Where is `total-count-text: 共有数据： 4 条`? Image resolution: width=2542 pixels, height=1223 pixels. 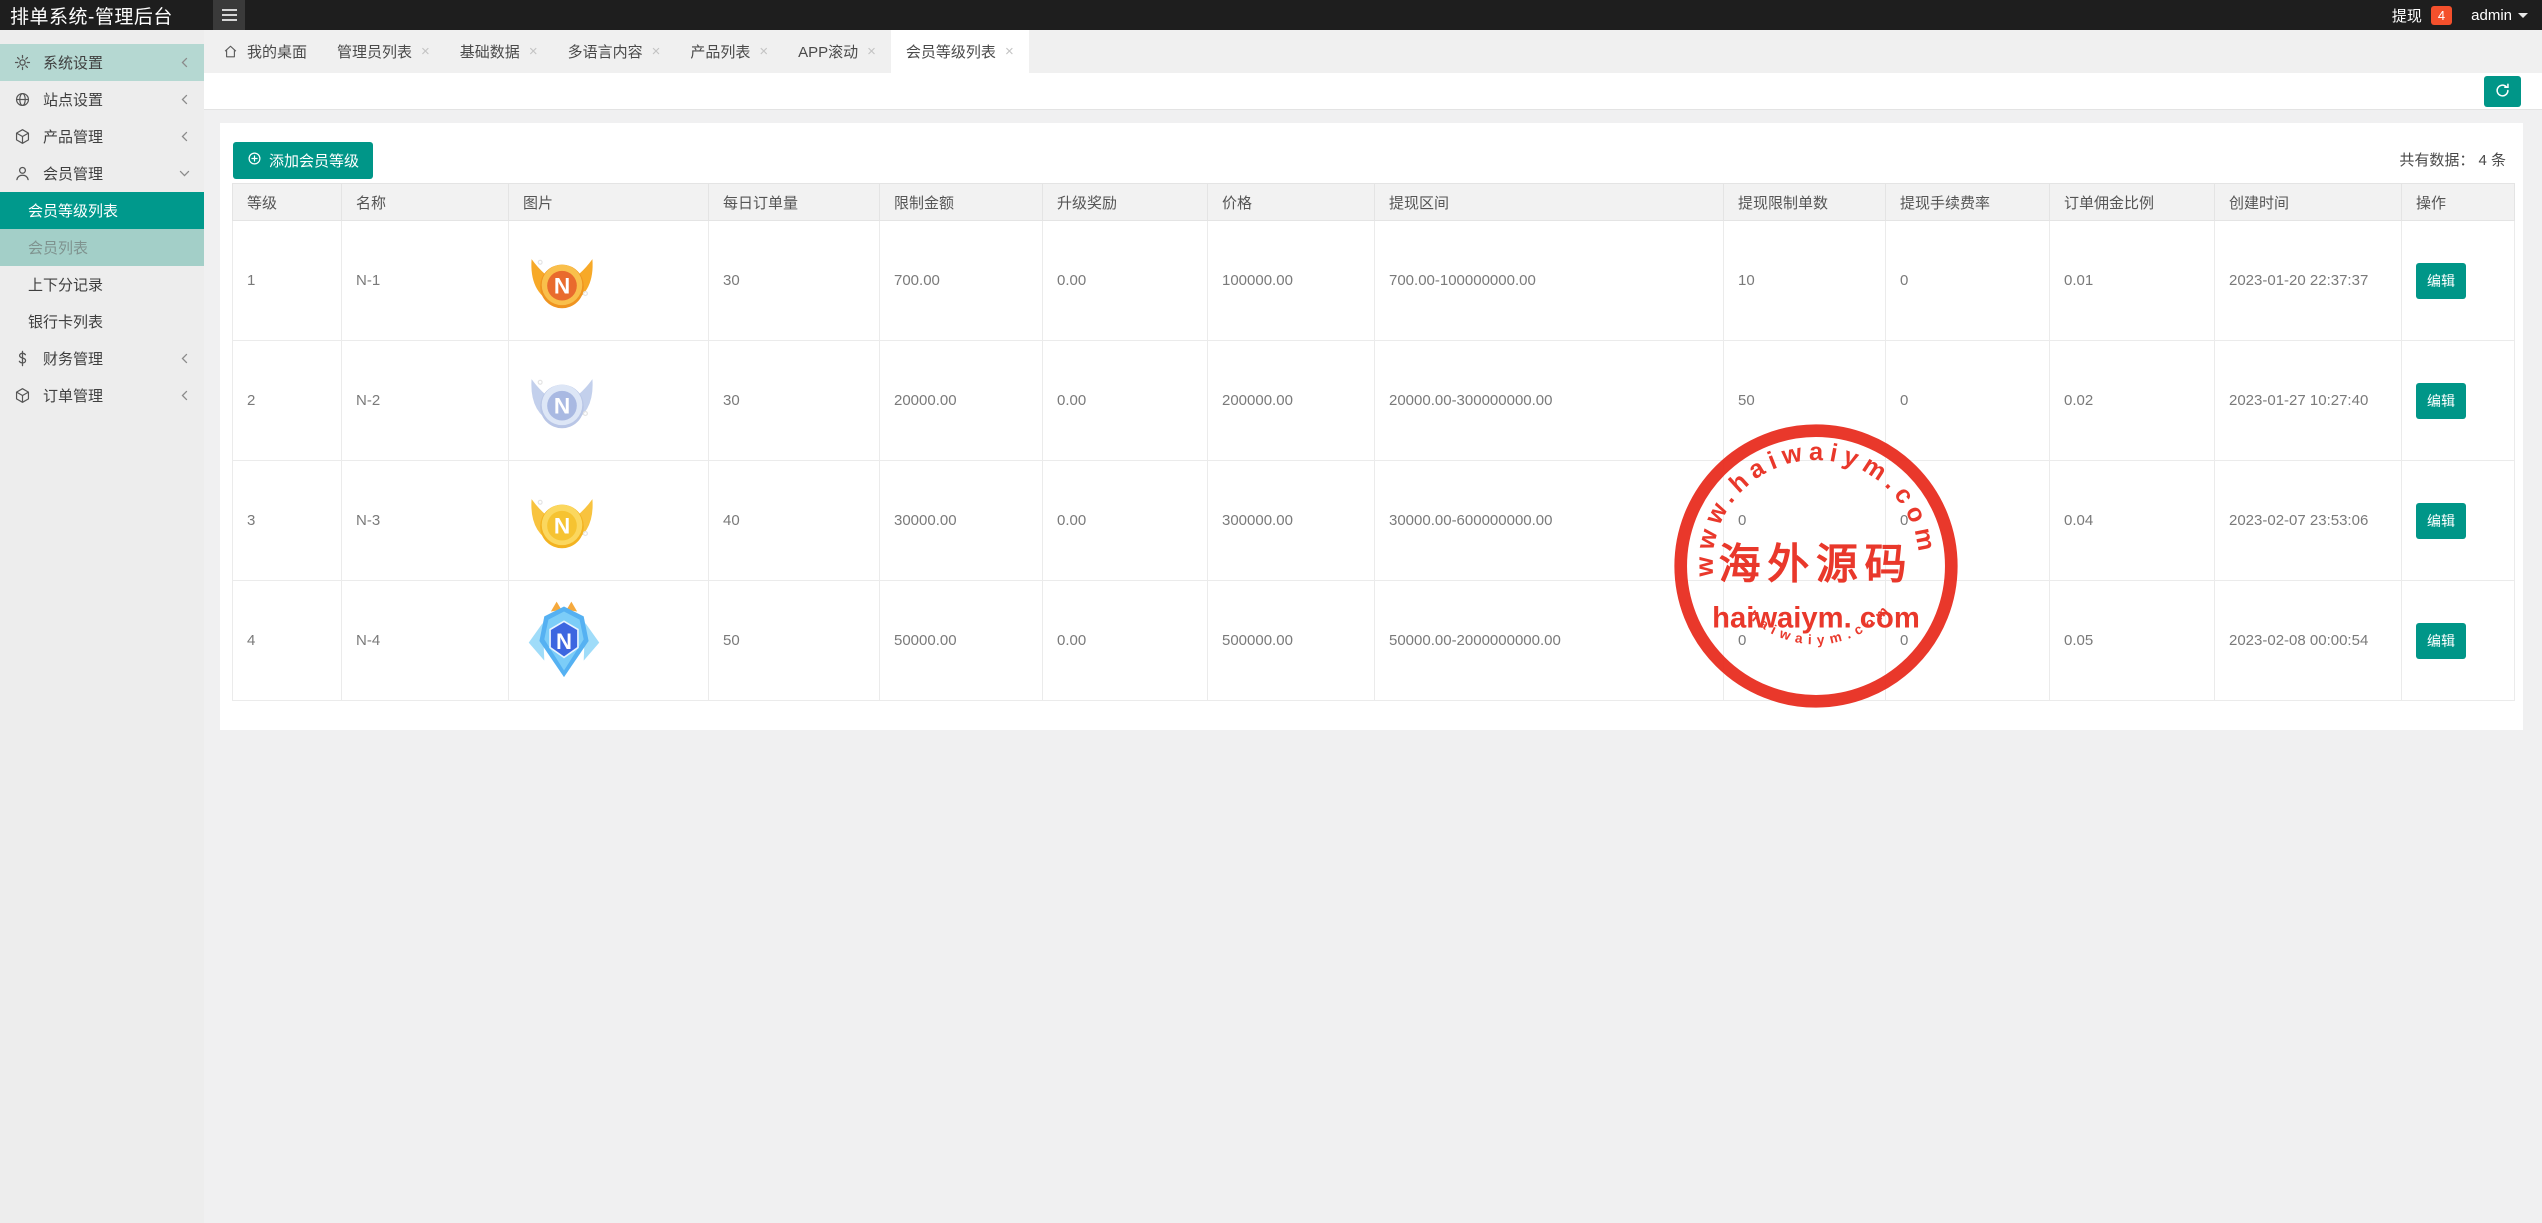 total-count-text: 共有数据： 4 条 is located at coordinates (2452, 160).